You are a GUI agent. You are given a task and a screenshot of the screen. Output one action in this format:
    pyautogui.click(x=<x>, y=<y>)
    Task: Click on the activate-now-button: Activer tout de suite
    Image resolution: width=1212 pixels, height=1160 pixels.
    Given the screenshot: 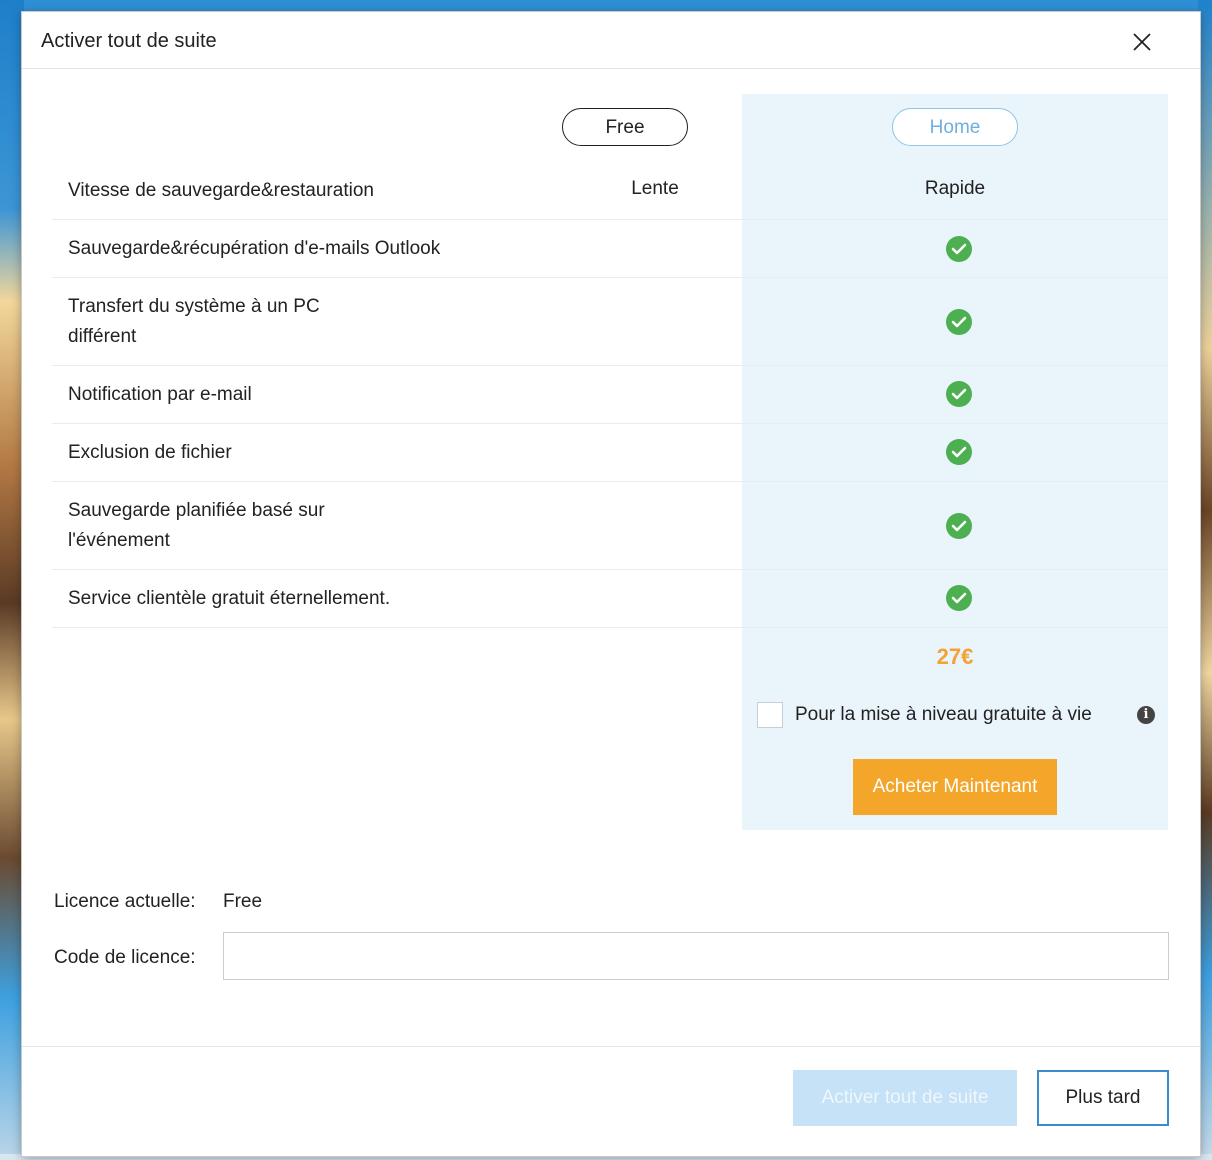 What is the action you would take?
    pyautogui.click(x=905, y=1098)
    